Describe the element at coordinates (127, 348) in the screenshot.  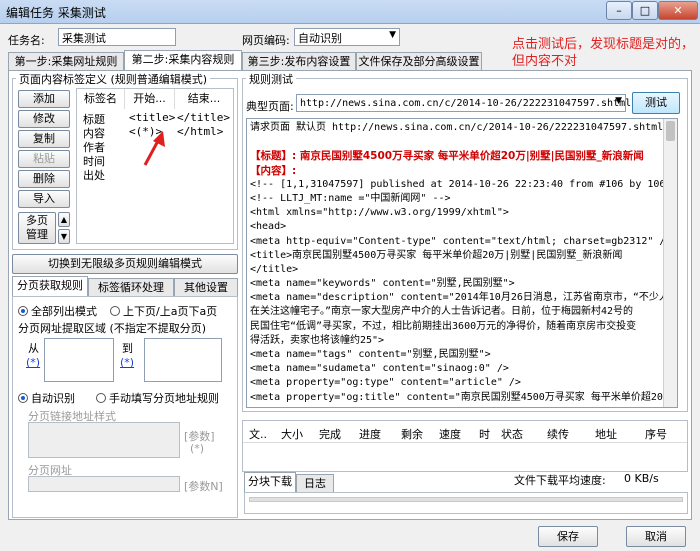
I see `to-label: 到` at that location.